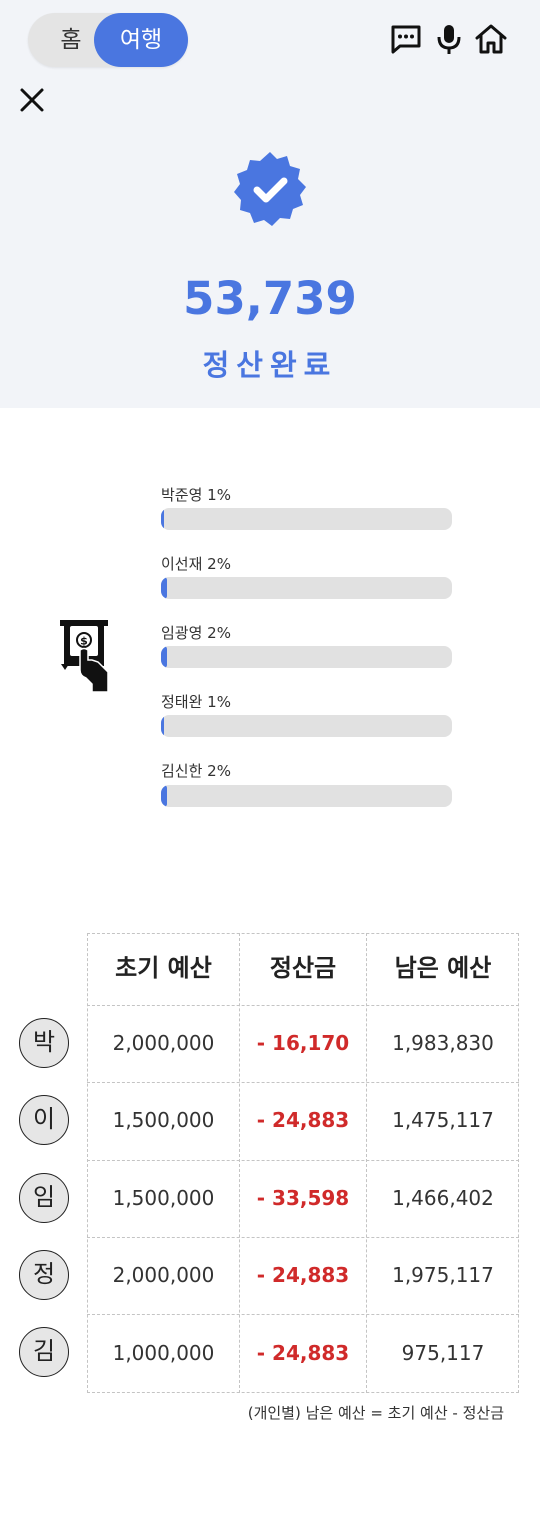  Describe the element at coordinates (449, 39) in the screenshot. I see `mic-icon` at that location.